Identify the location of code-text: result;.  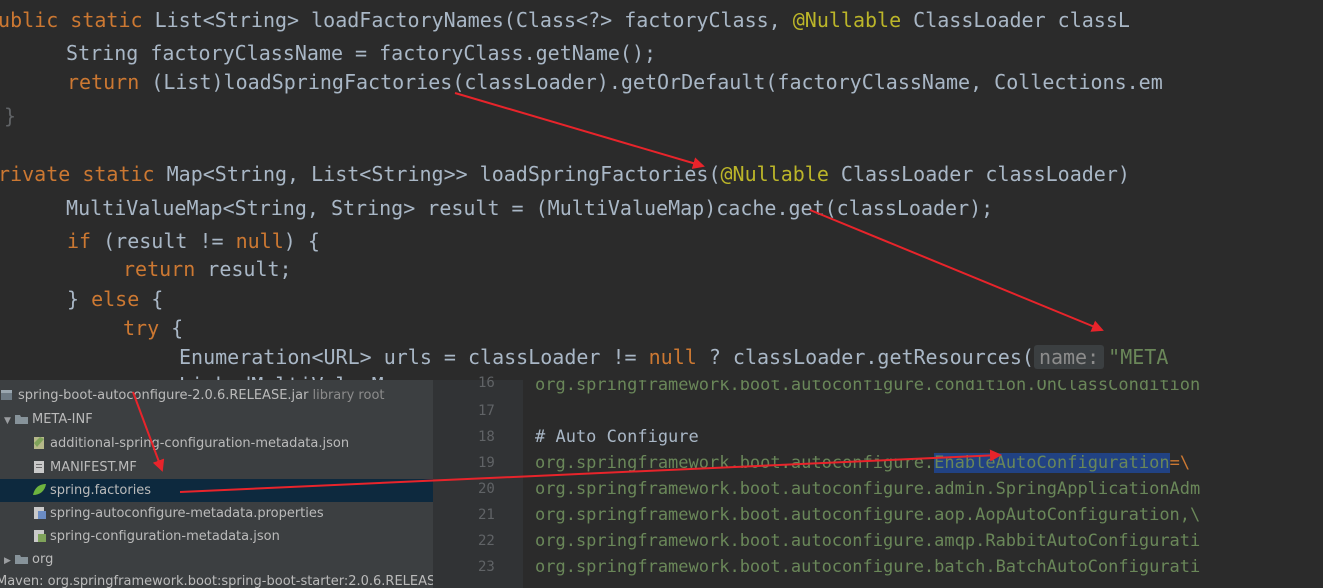
(243, 269).